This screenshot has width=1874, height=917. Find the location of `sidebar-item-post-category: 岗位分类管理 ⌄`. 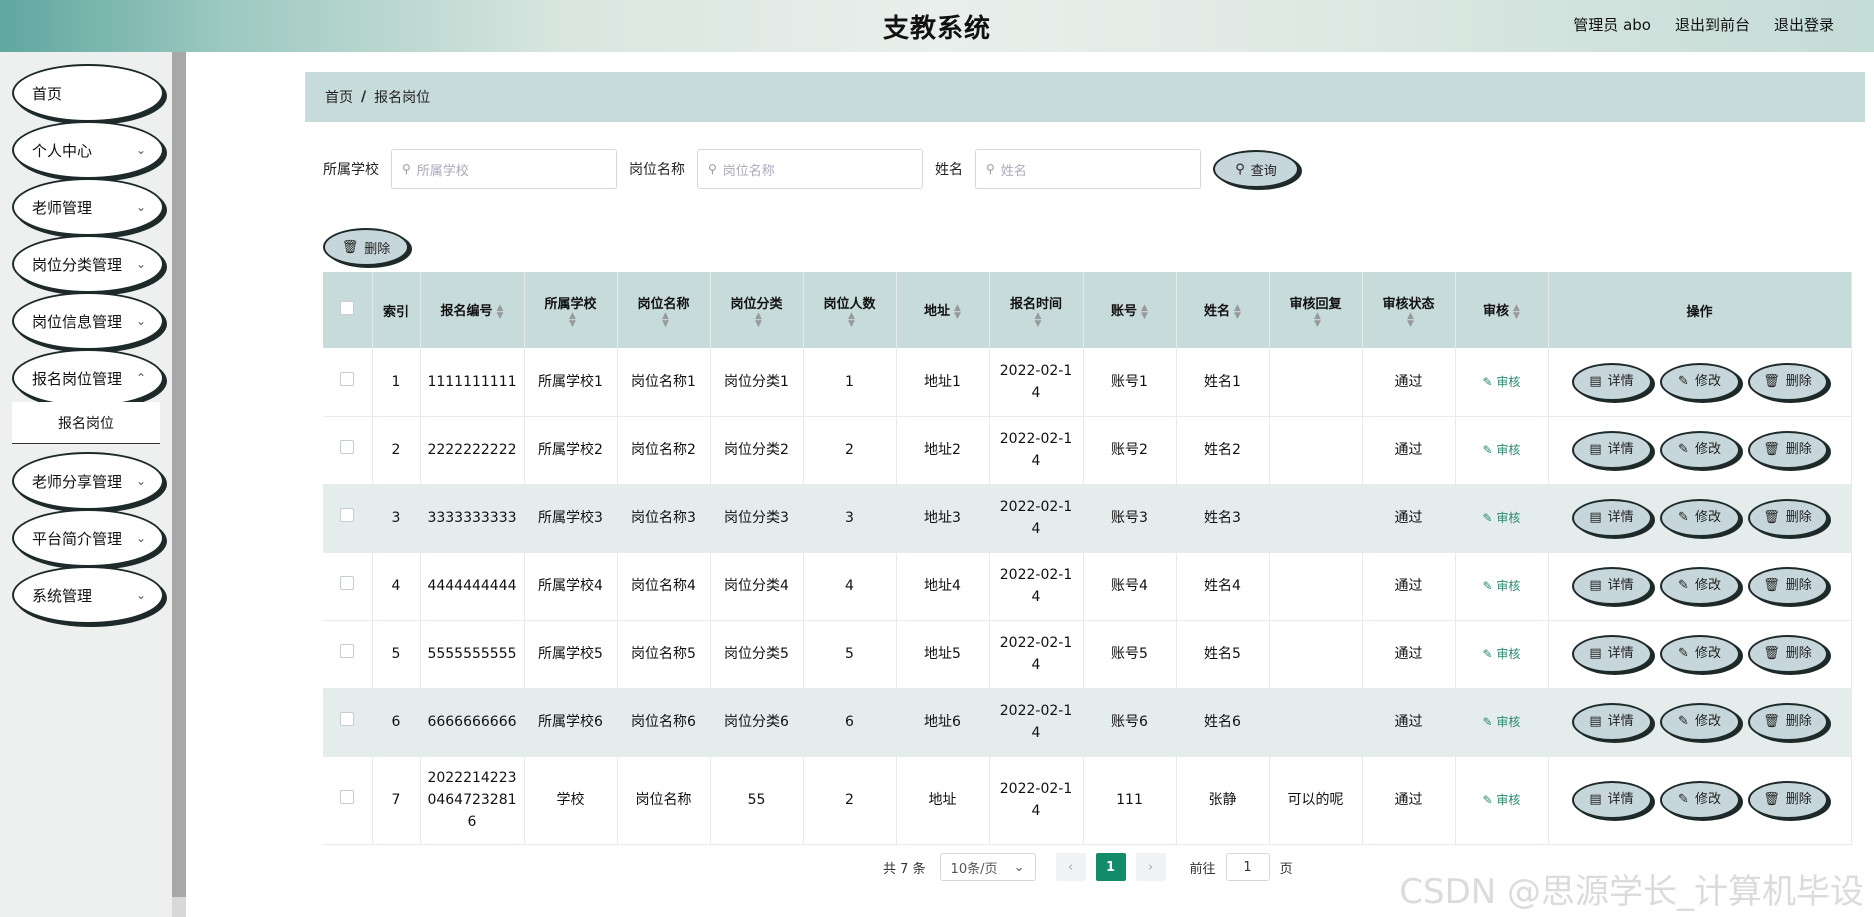

sidebar-item-post-category: 岗位分类管理 ⌄ is located at coordinates (88, 264).